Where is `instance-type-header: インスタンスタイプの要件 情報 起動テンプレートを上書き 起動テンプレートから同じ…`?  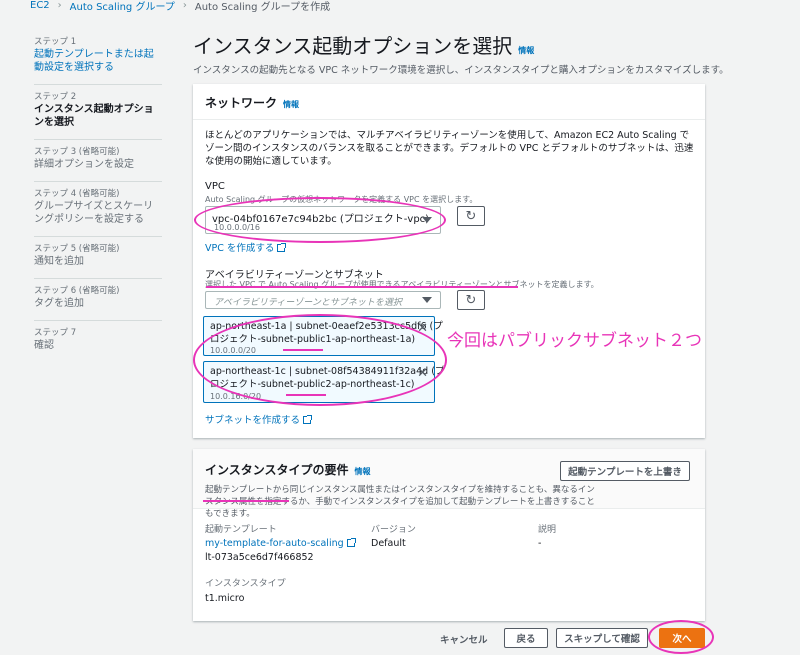
instance-type-header: インスタンスタイプの要件 情報 起動テンプレートを上書き 起動テンプレートから同じ… is located at coordinates (449, 484).